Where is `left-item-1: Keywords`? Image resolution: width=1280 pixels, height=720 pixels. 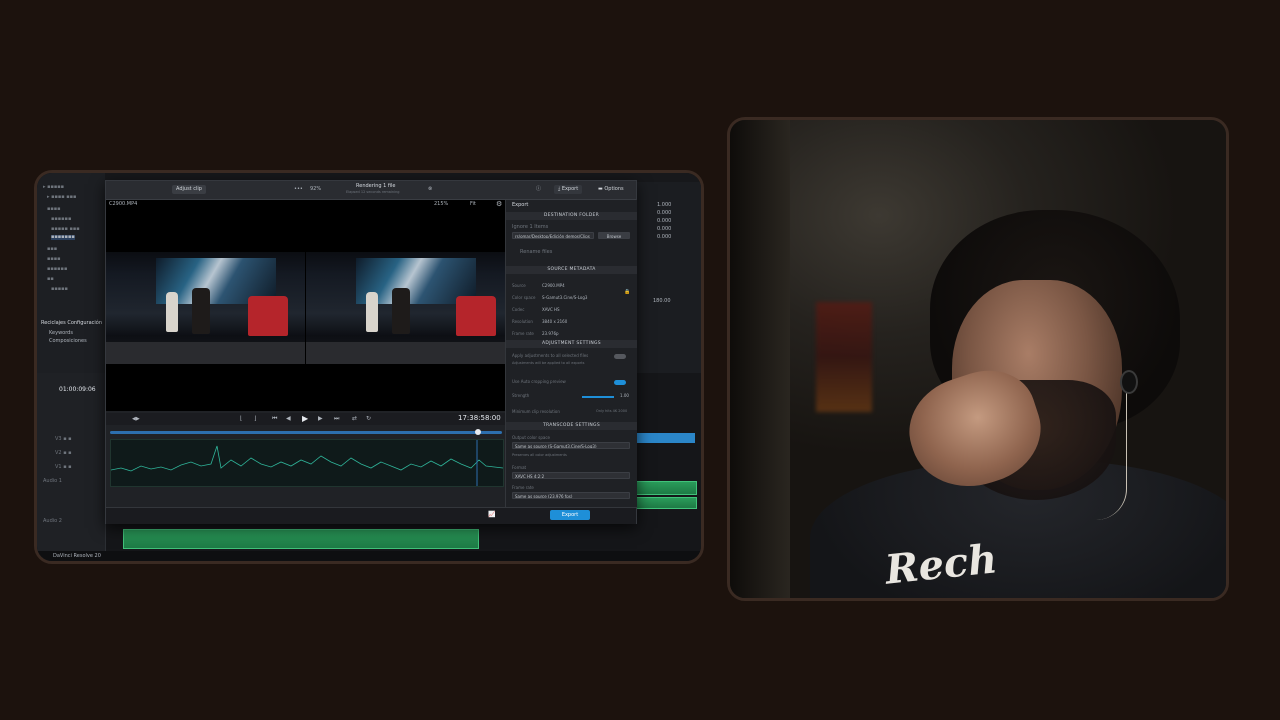
left-item-1: Keywords is located at coordinates (61, 333).